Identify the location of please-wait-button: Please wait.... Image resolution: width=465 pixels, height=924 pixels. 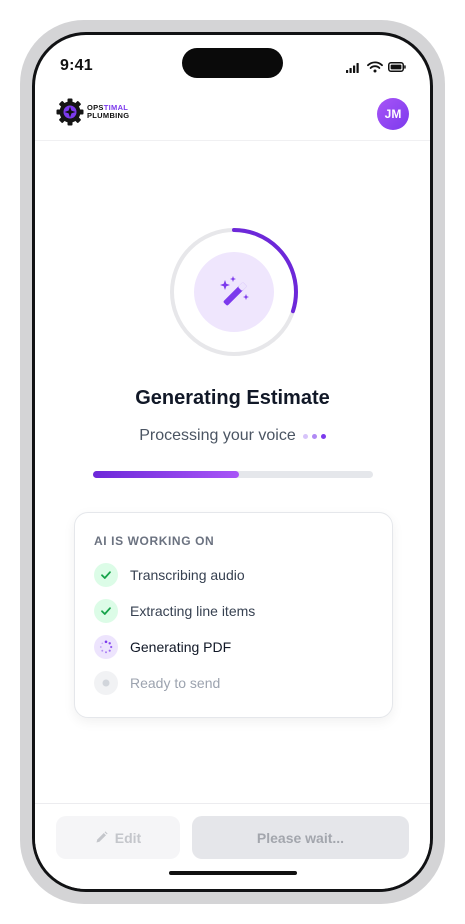
(300, 837).